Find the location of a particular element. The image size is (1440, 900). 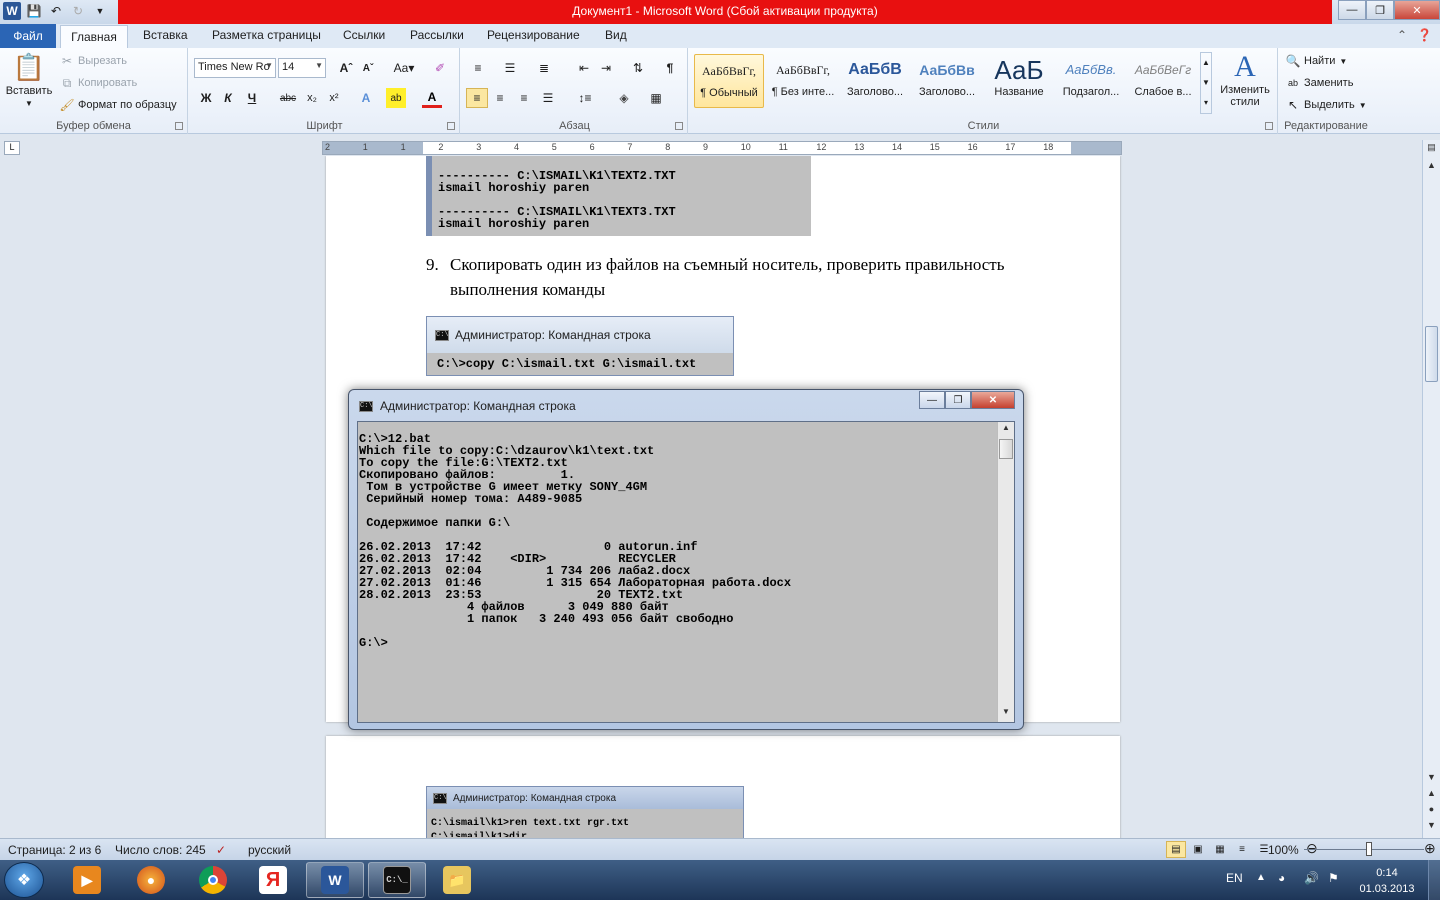

tab-page-layout: Разметка страницы is located at coordinates (266, 35).